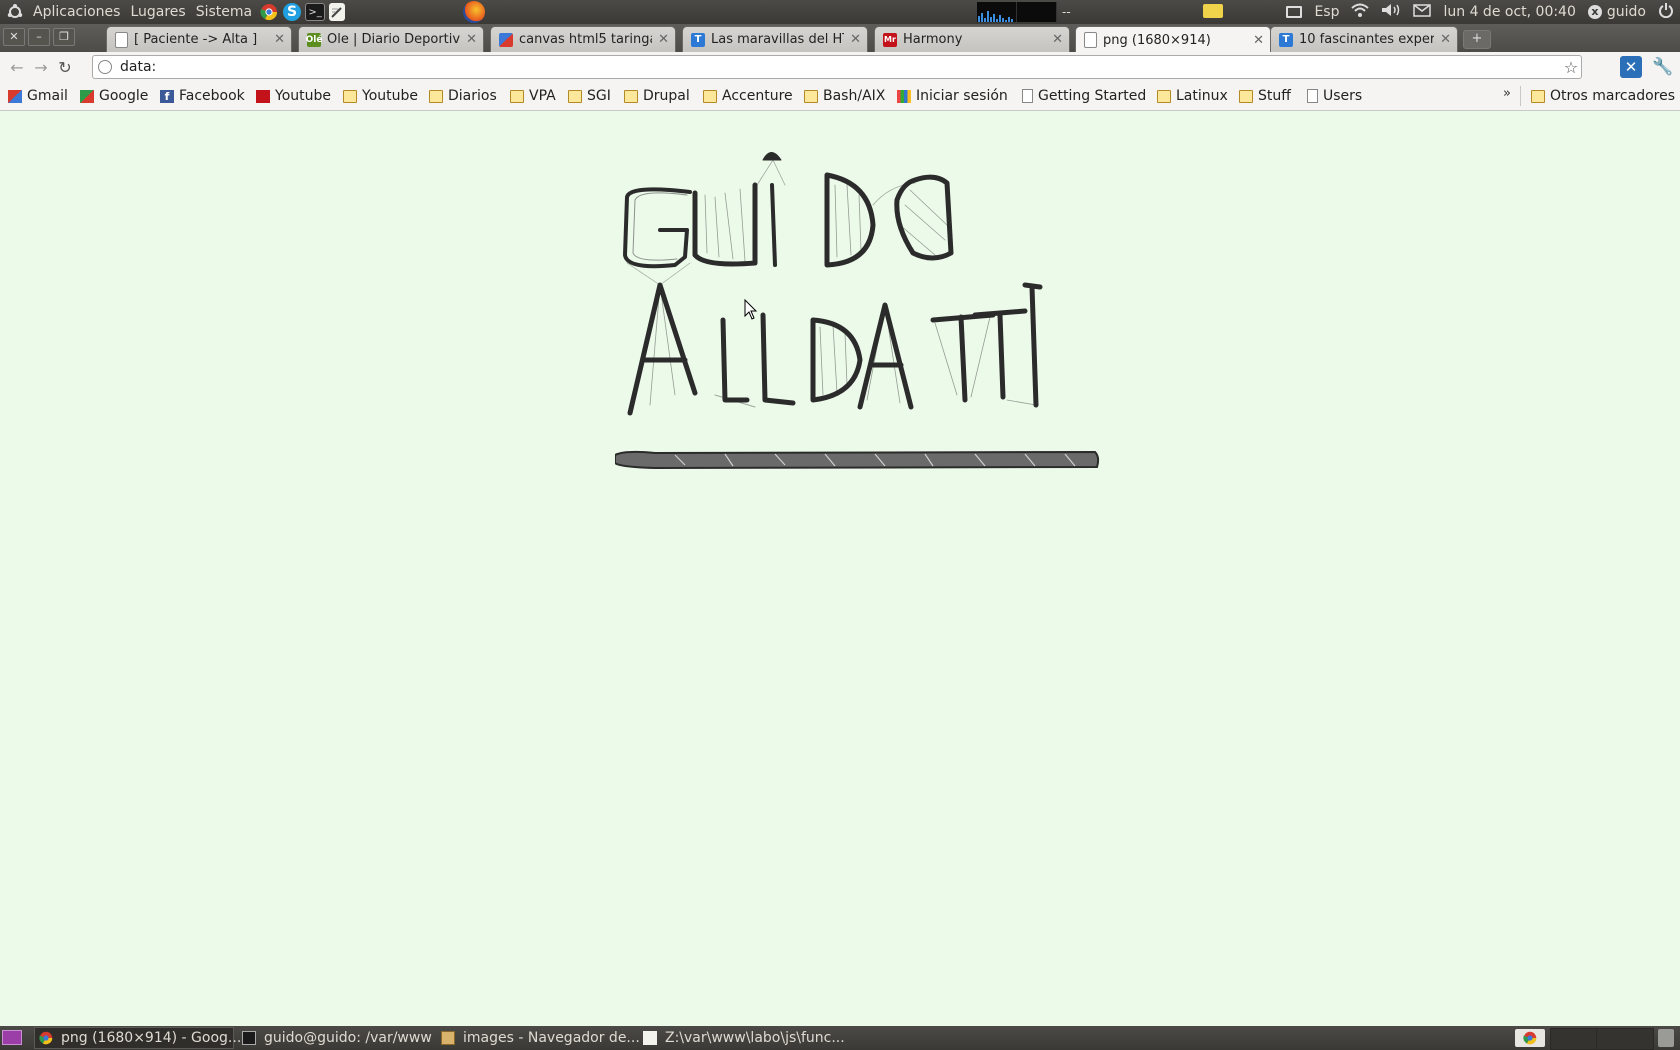 The width and height of the screenshot is (1680, 1050). I want to click on text-editor-launcher-icon, so click(337, 12).